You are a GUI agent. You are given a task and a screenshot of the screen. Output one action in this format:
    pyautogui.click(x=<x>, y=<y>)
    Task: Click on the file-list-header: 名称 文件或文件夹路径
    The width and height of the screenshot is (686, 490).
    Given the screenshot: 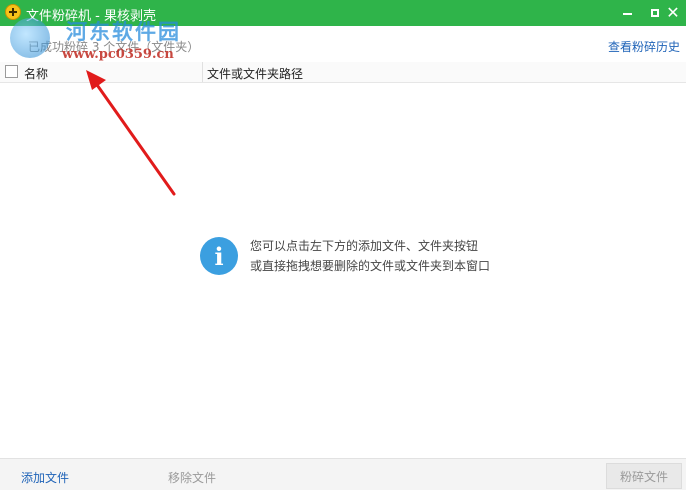 What is the action you would take?
    pyautogui.click(x=343, y=72)
    